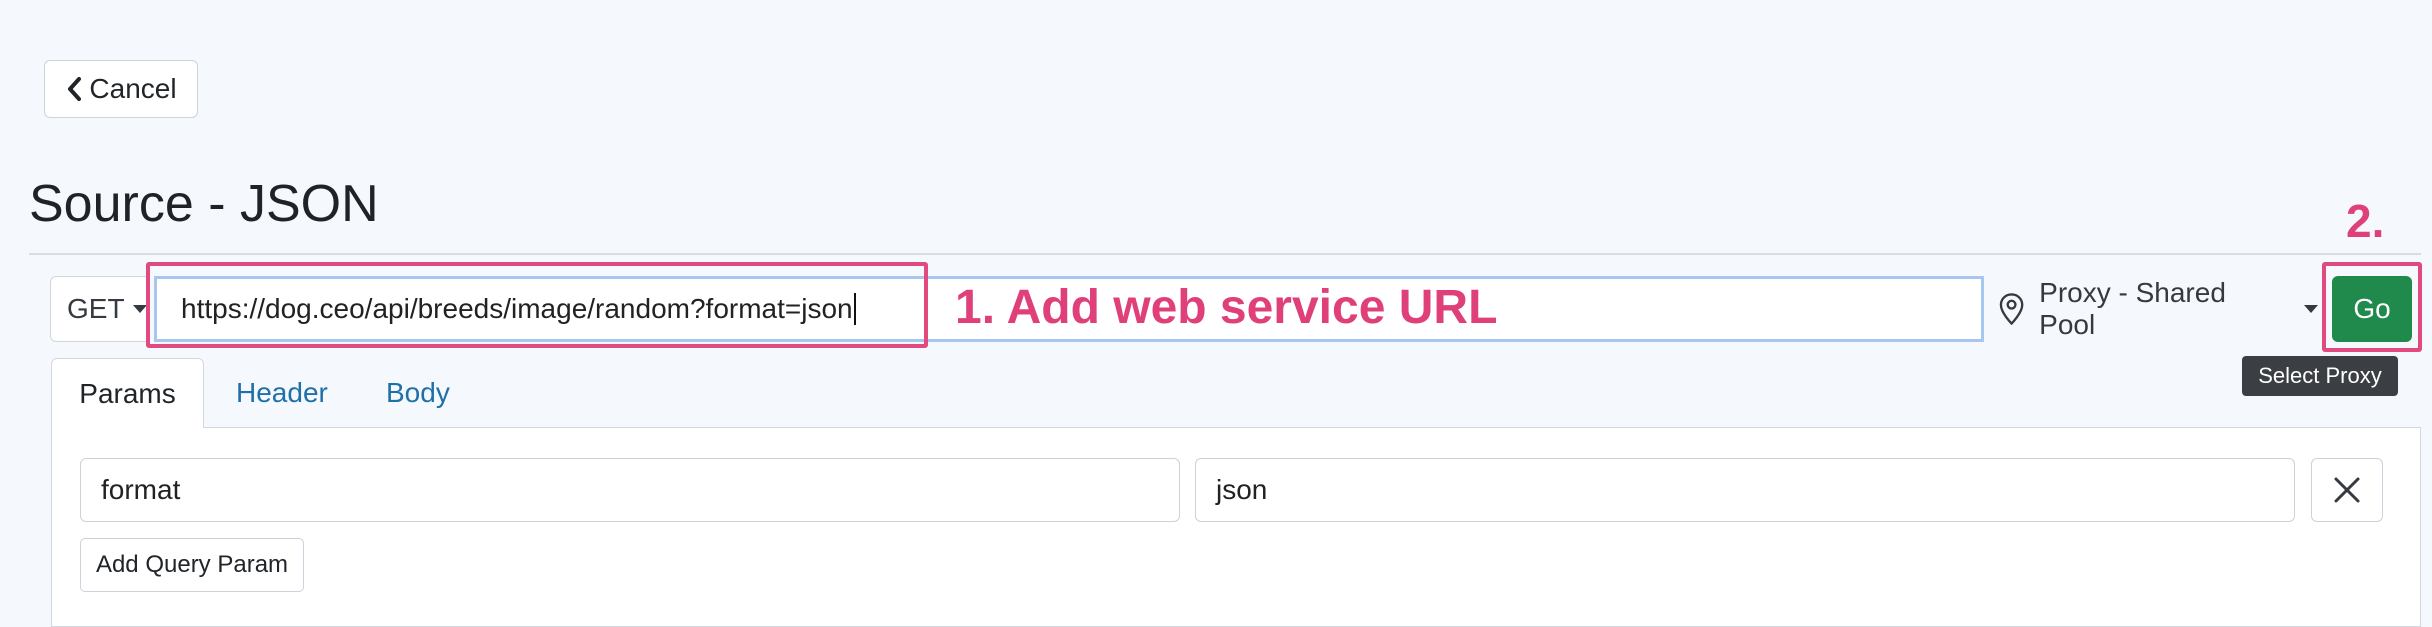 This screenshot has height=627, width=2432. Describe the element at coordinates (537, 305) in the screenshot. I see `annotation-url-highlight` at that location.